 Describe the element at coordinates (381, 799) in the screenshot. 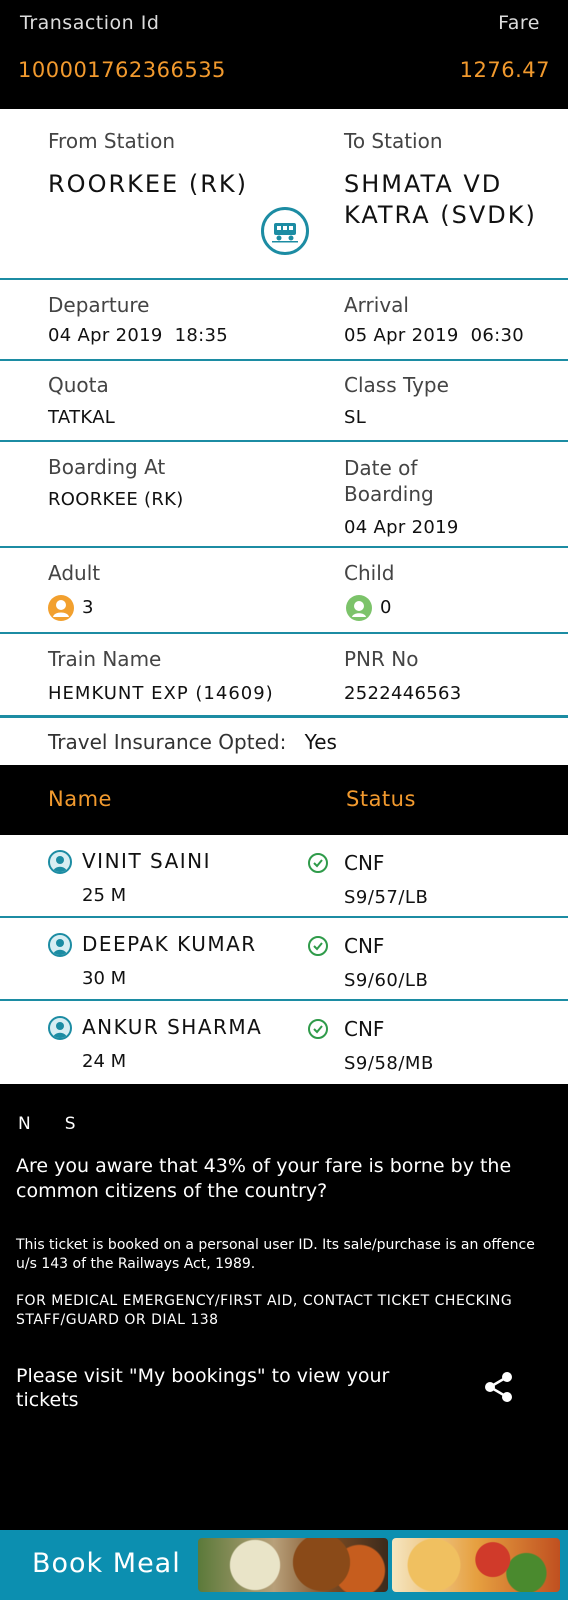

I see `status-column-header: Status` at that location.